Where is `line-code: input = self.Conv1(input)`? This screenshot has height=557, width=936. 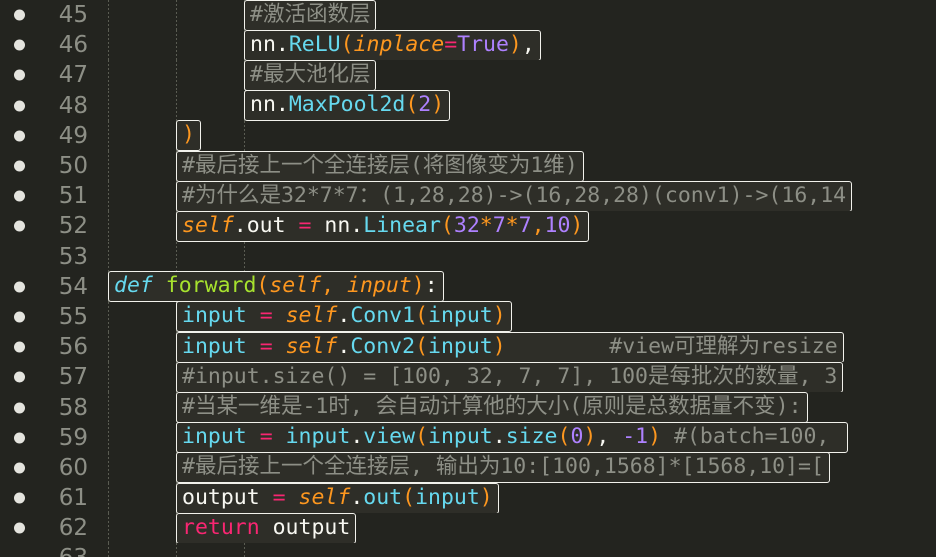 line-code: input = self.Conv1(input) is located at coordinates (518, 317).